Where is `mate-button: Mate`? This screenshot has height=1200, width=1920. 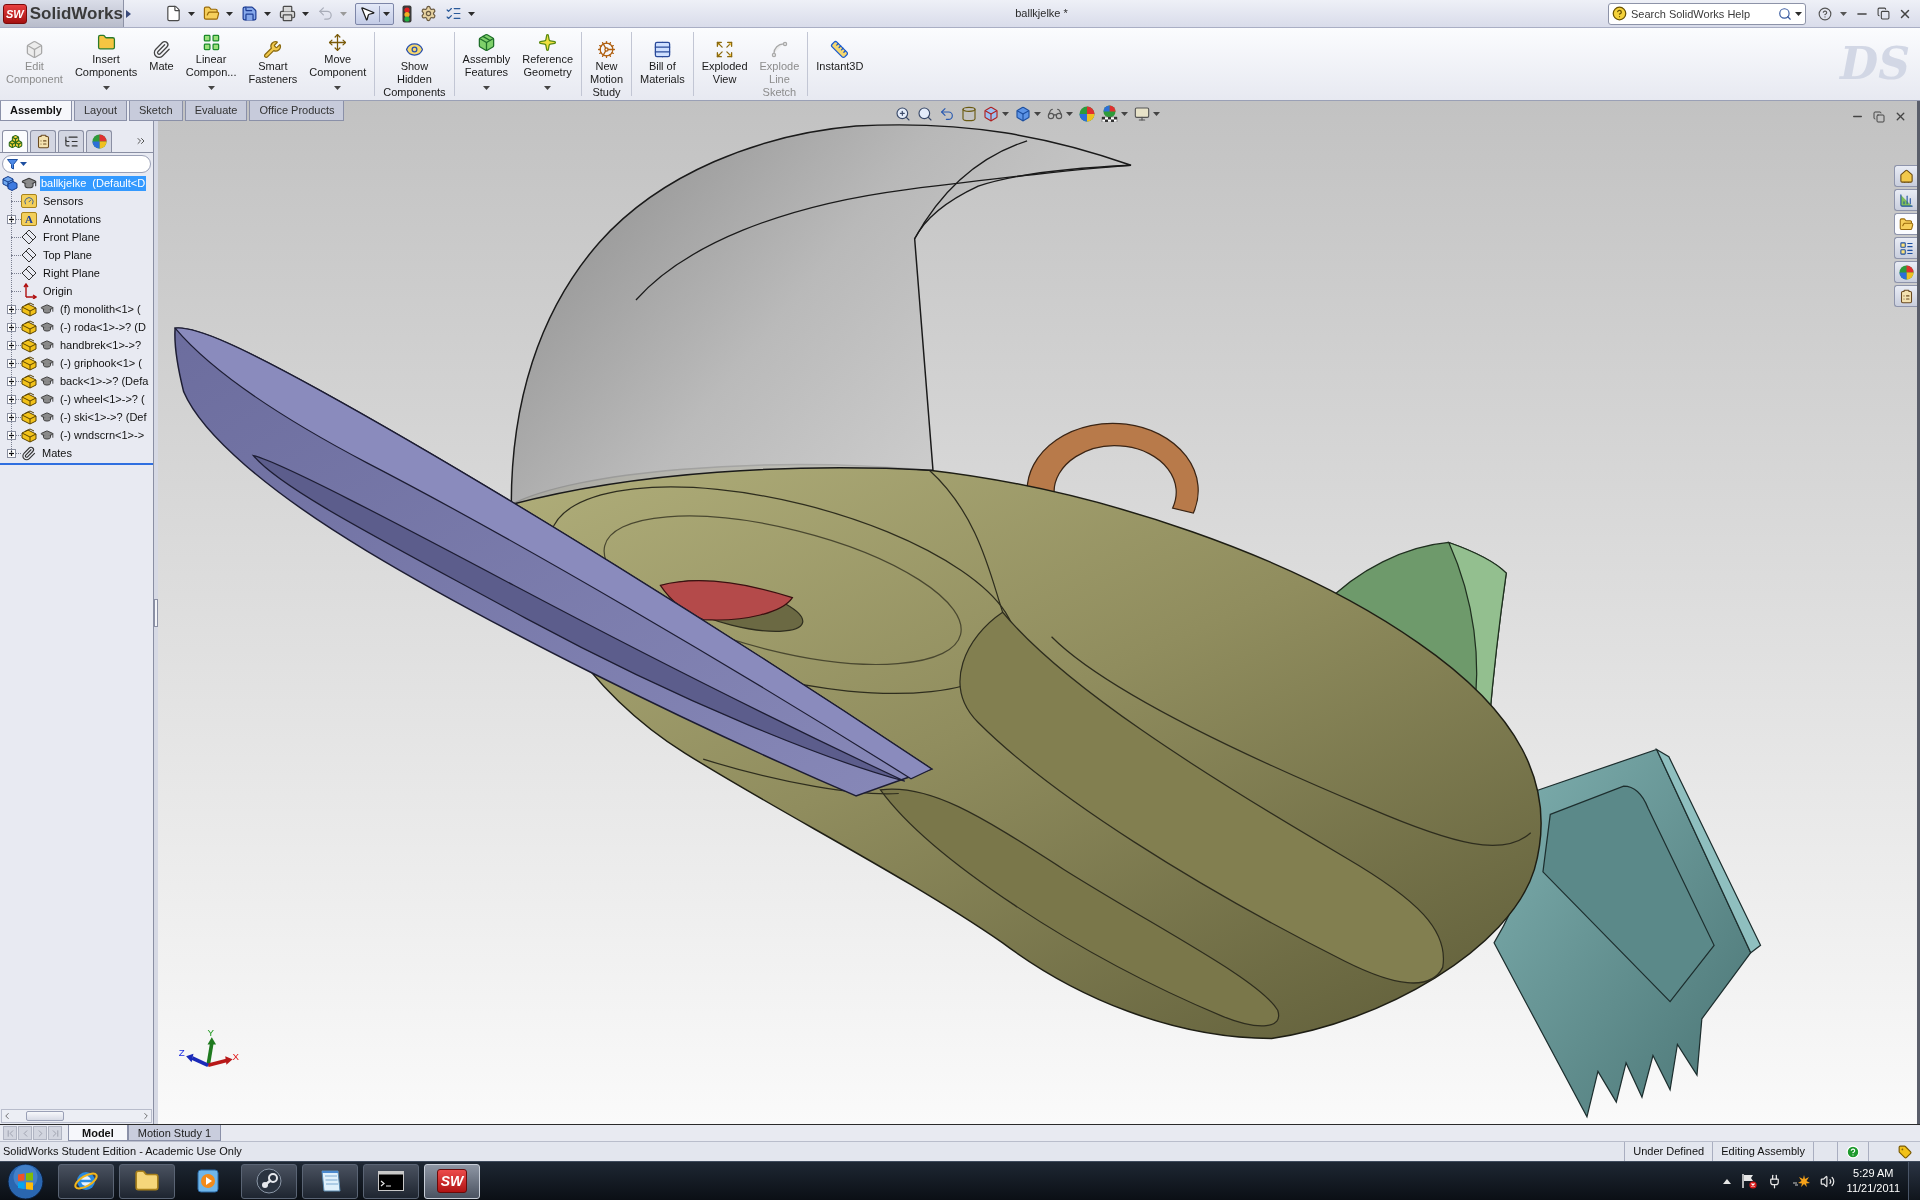
mate-button: Mate is located at coordinates (161, 64).